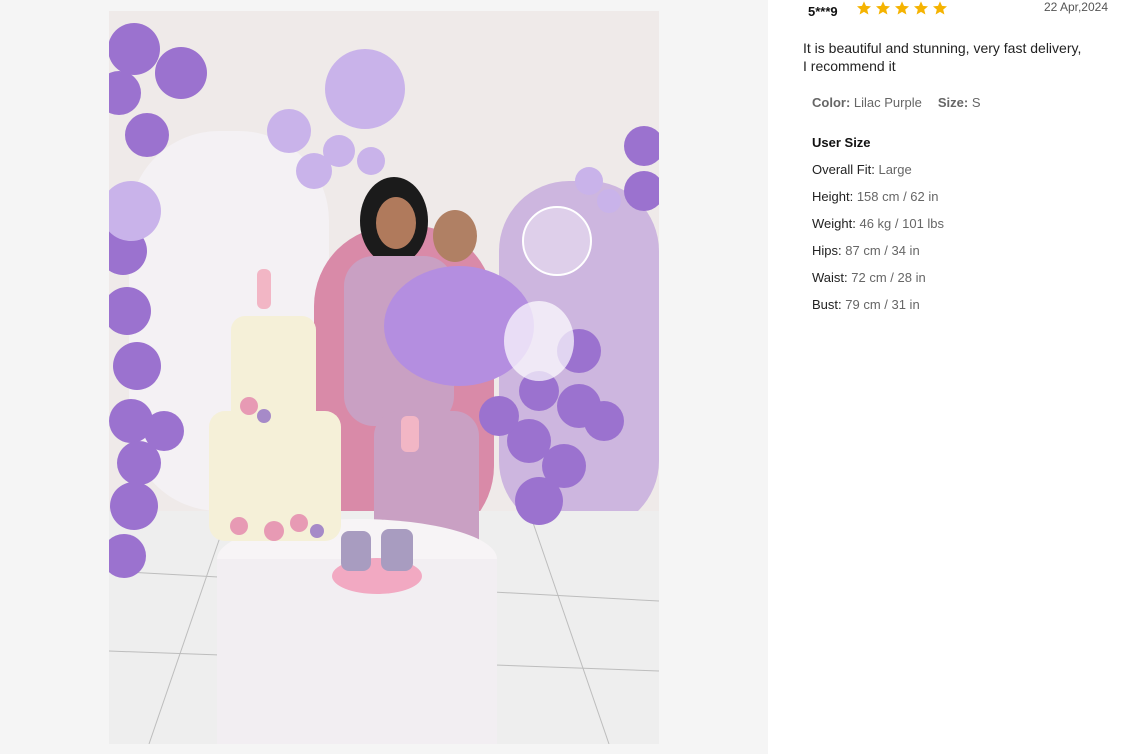 This screenshot has height=754, width=1121. I want to click on size-label: Size:, so click(953, 102).